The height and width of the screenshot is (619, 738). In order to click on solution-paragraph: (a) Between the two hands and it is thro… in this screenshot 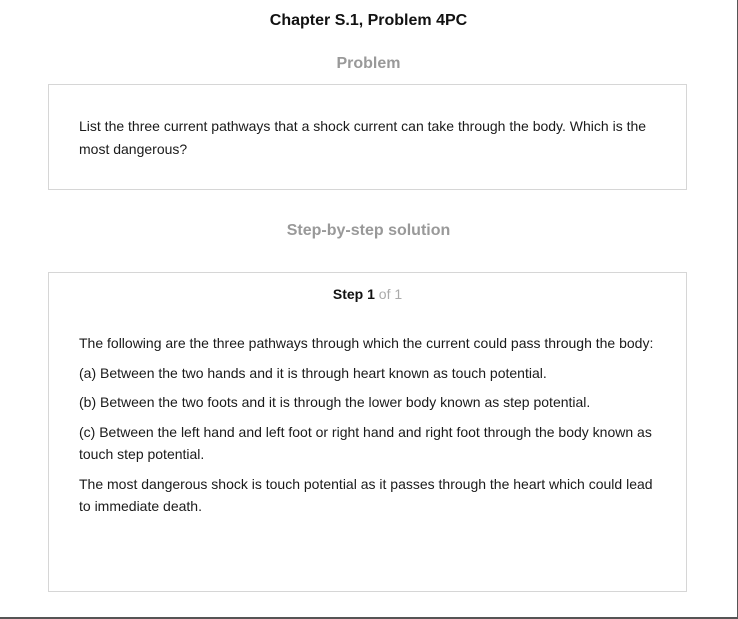, I will do `click(313, 372)`.